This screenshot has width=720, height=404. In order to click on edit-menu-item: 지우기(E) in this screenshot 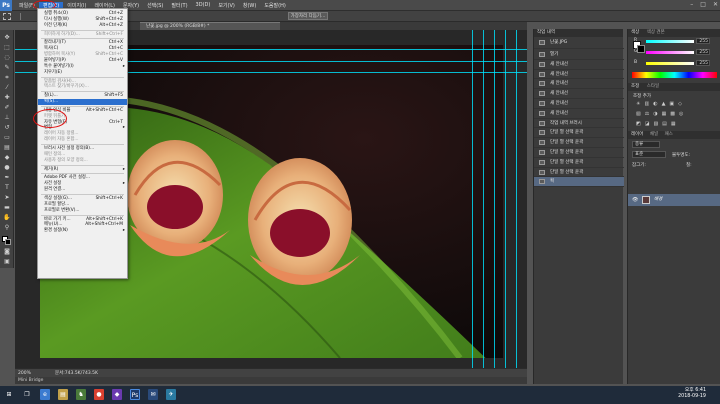, I will do `click(82, 73)`.